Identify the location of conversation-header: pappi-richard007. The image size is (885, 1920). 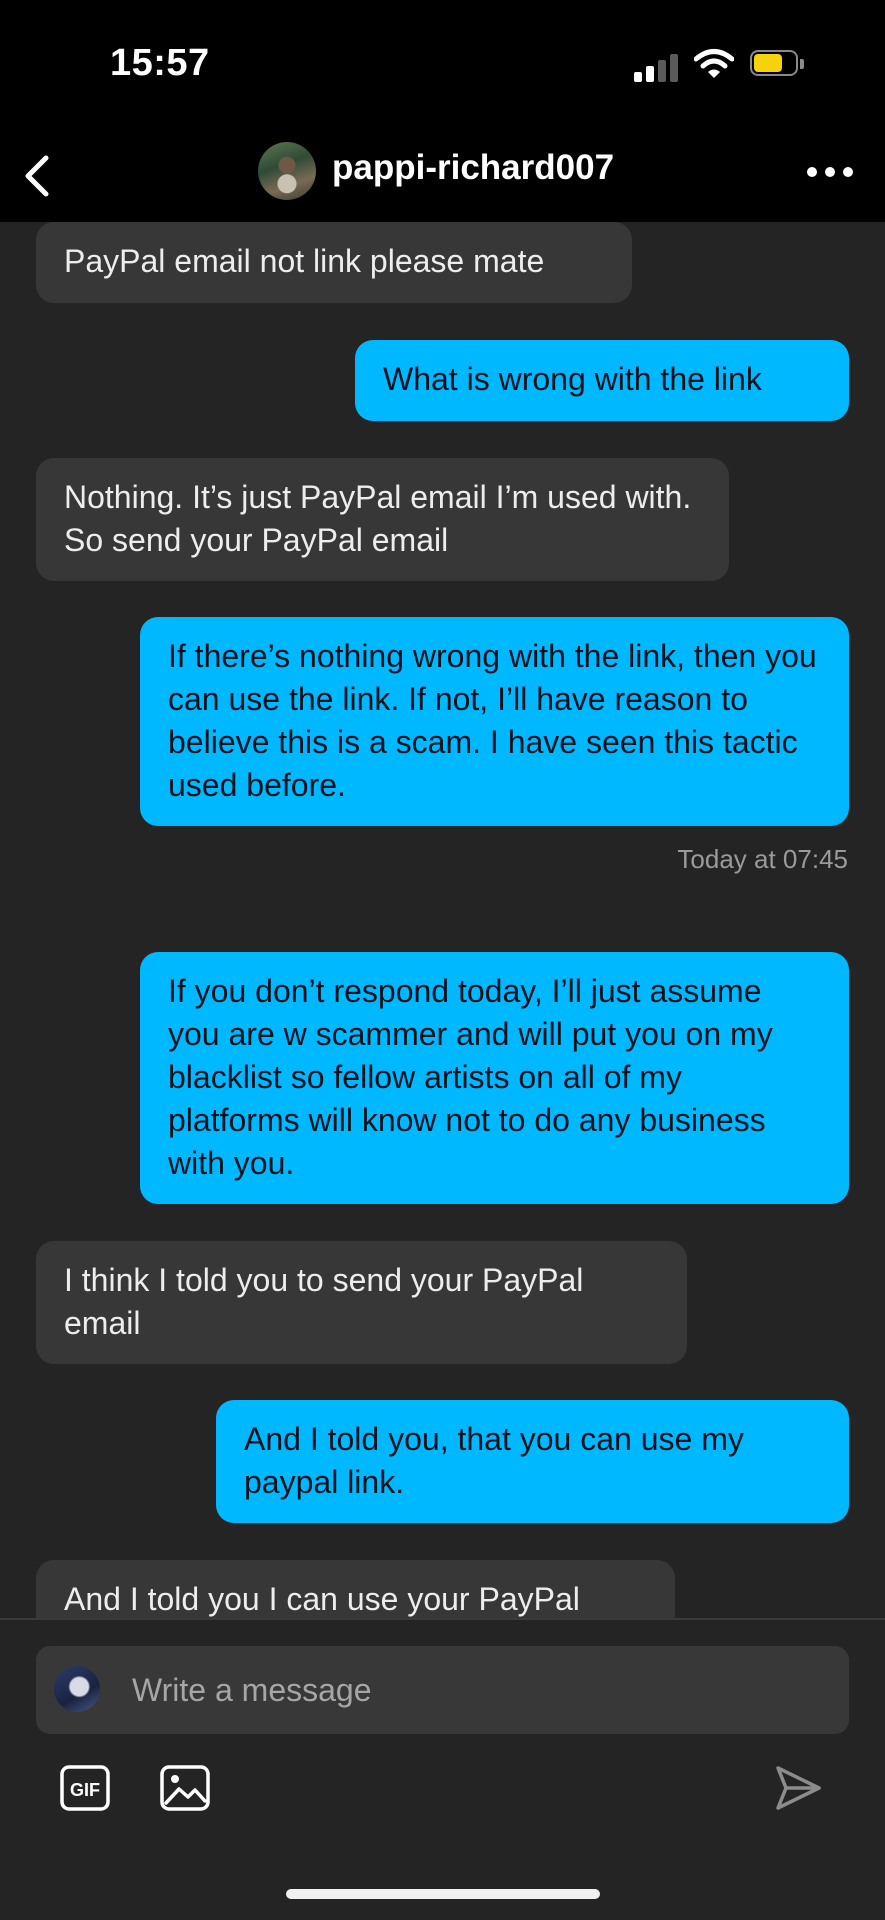
(442, 176).